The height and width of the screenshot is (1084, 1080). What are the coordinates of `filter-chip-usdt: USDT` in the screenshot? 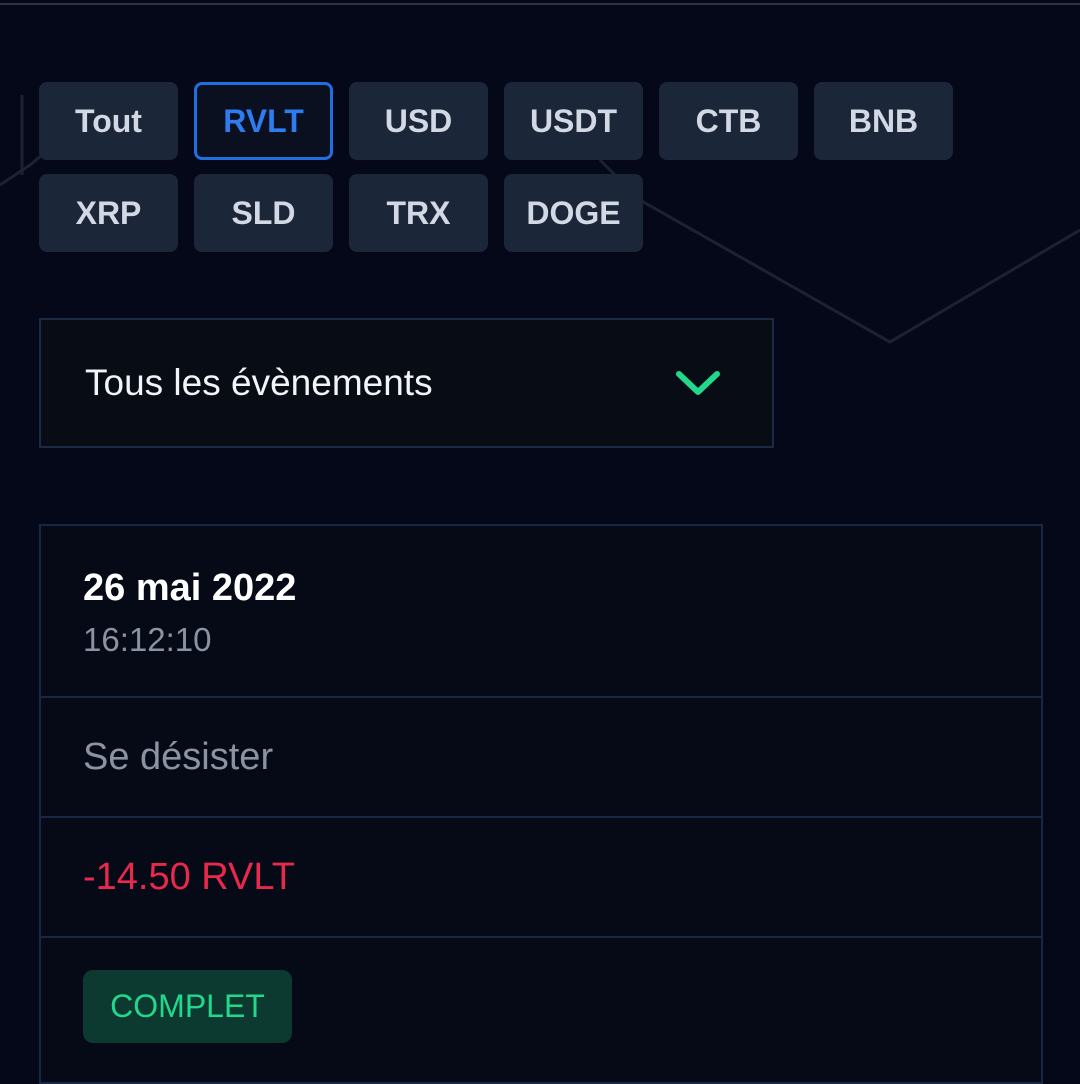 It's located at (573, 121).